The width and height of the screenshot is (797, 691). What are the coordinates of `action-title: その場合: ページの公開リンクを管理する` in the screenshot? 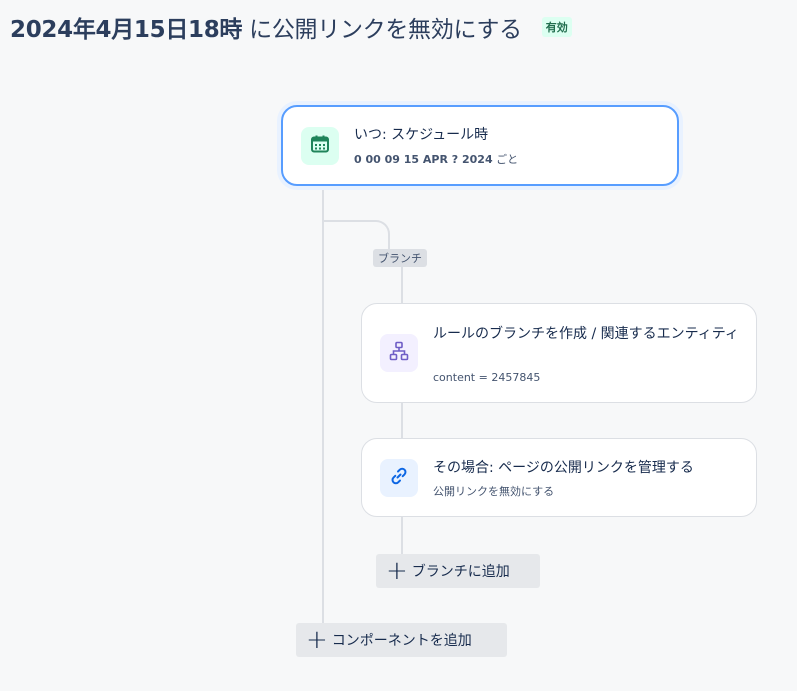 It's located at (563, 468).